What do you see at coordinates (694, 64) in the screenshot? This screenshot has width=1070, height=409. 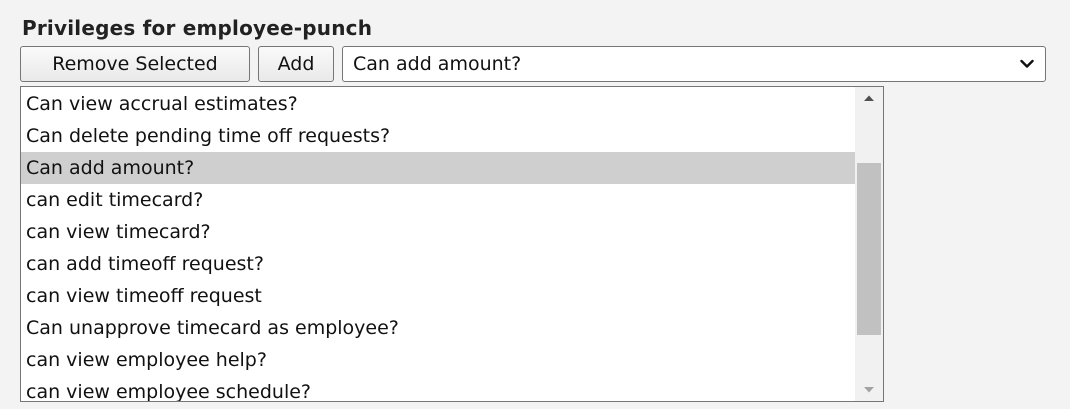 I see `privilege-select: Can add amount?` at bounding box center [694, 64].